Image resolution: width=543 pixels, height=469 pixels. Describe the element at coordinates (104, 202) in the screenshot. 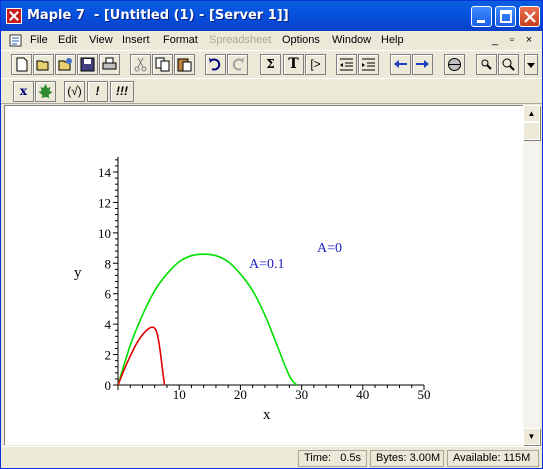

I see `y-tick-label: 12` at that location.